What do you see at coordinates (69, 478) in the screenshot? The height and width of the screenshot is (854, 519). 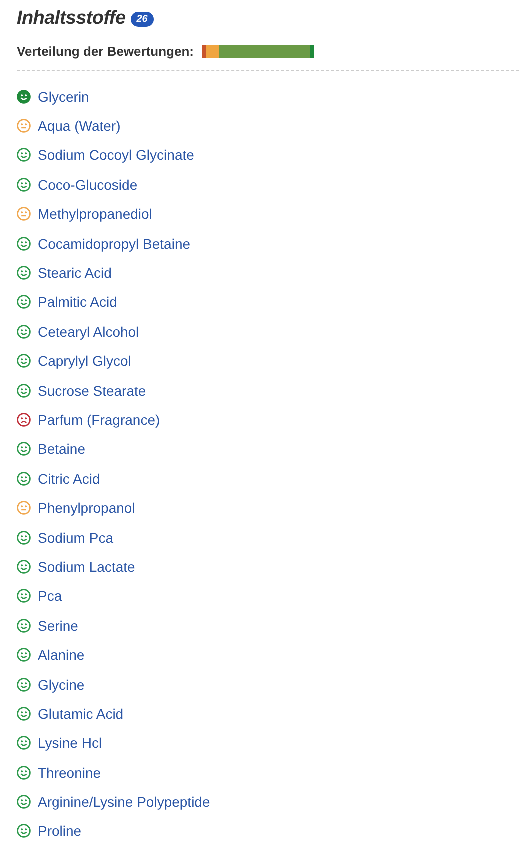 I see `ingredient-link: Citric Acid` at bounding box center [69, 478].